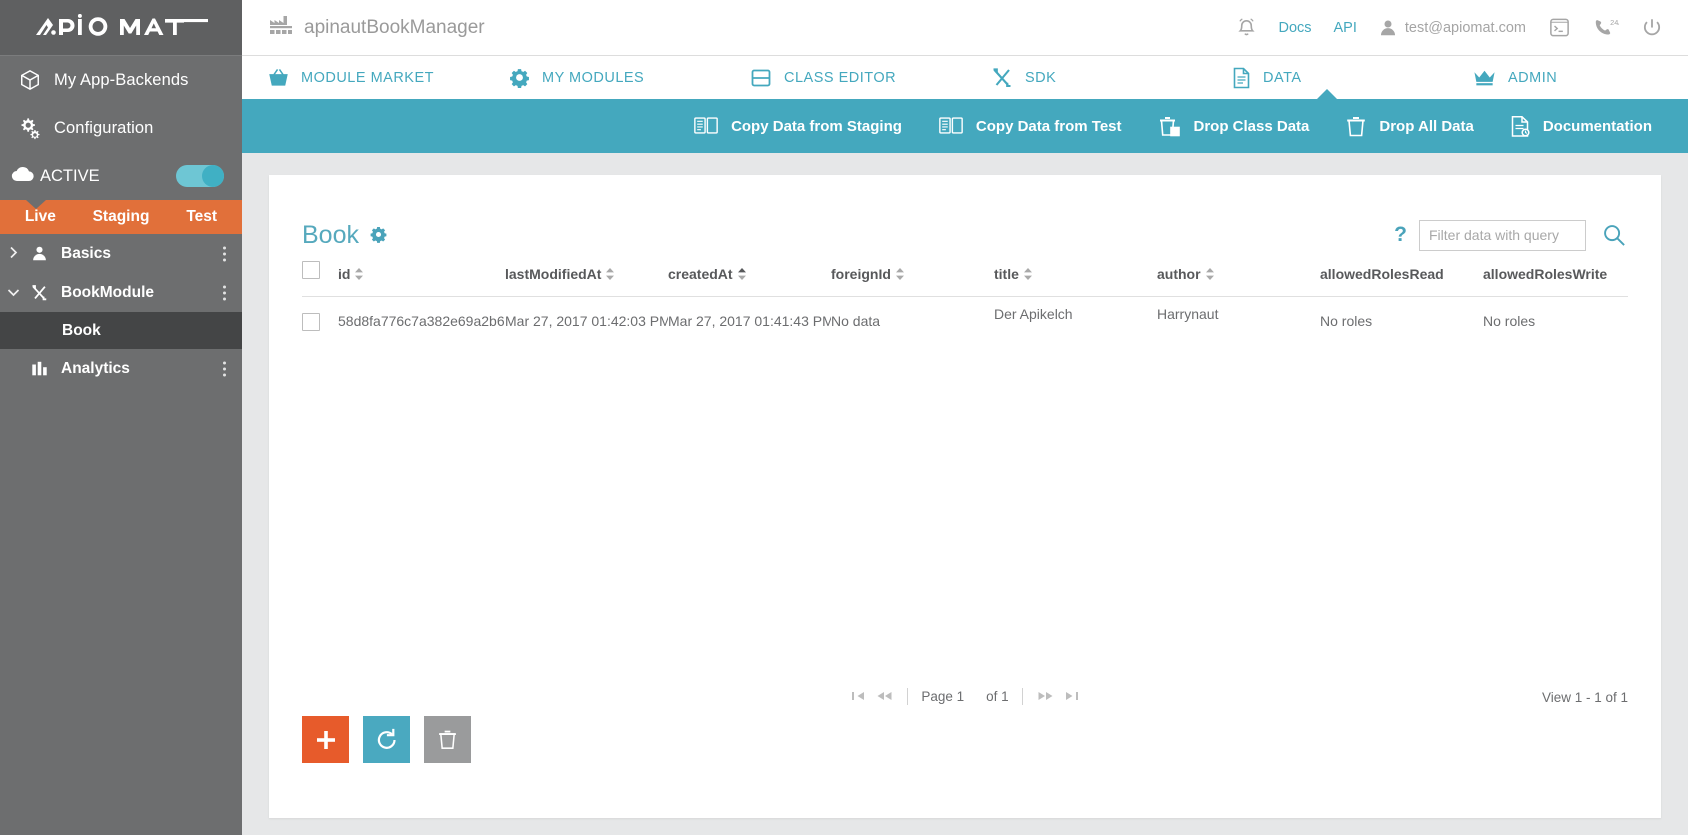 The width and height of the screenshot is (1688, 835). I want to click on api-link: API, so click(1345, 28).